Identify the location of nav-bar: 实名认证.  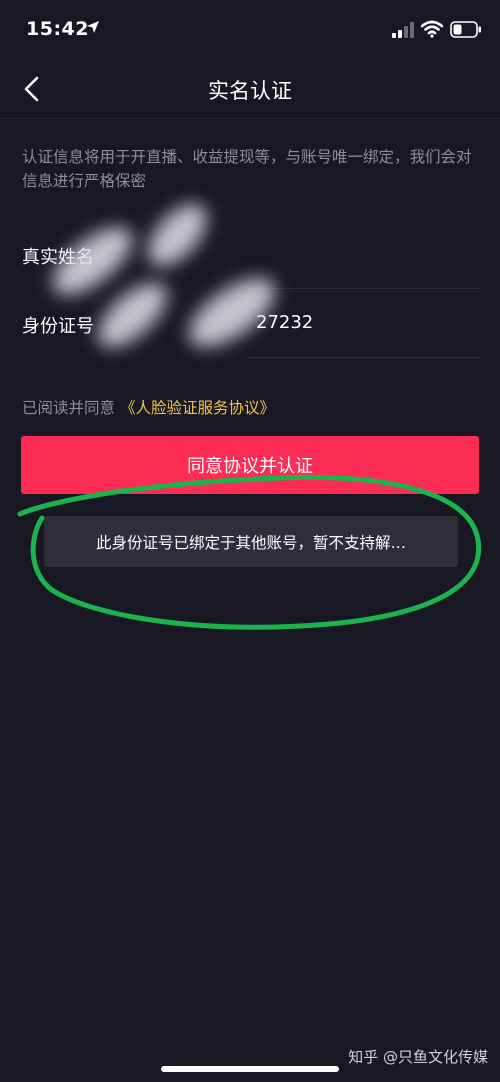
(250, 89).